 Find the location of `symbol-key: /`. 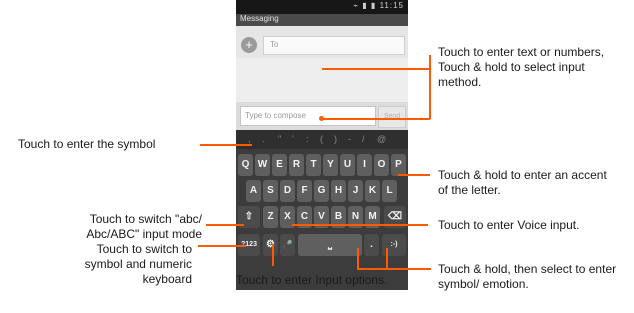

symbol-key: / is located at coordinates (363, 139).